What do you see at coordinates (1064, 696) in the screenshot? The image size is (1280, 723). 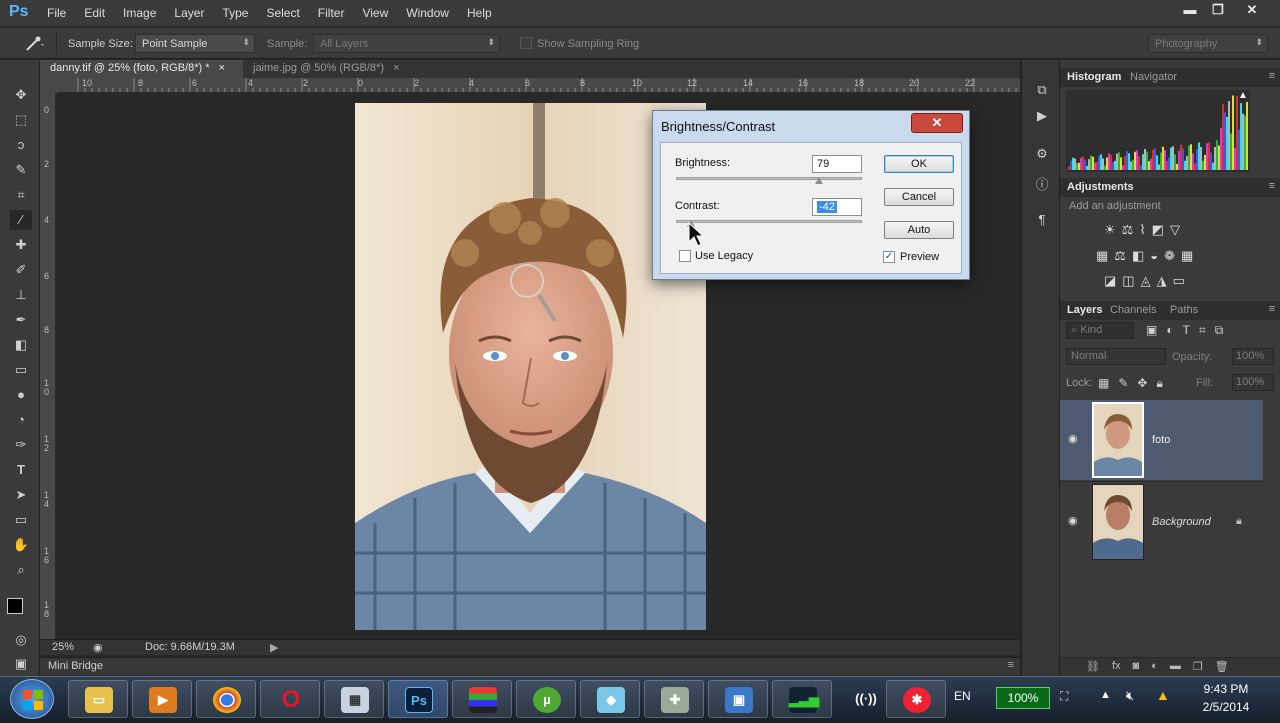 I see `action-center-icon: ⛶` at bounding box center [1064, 696].